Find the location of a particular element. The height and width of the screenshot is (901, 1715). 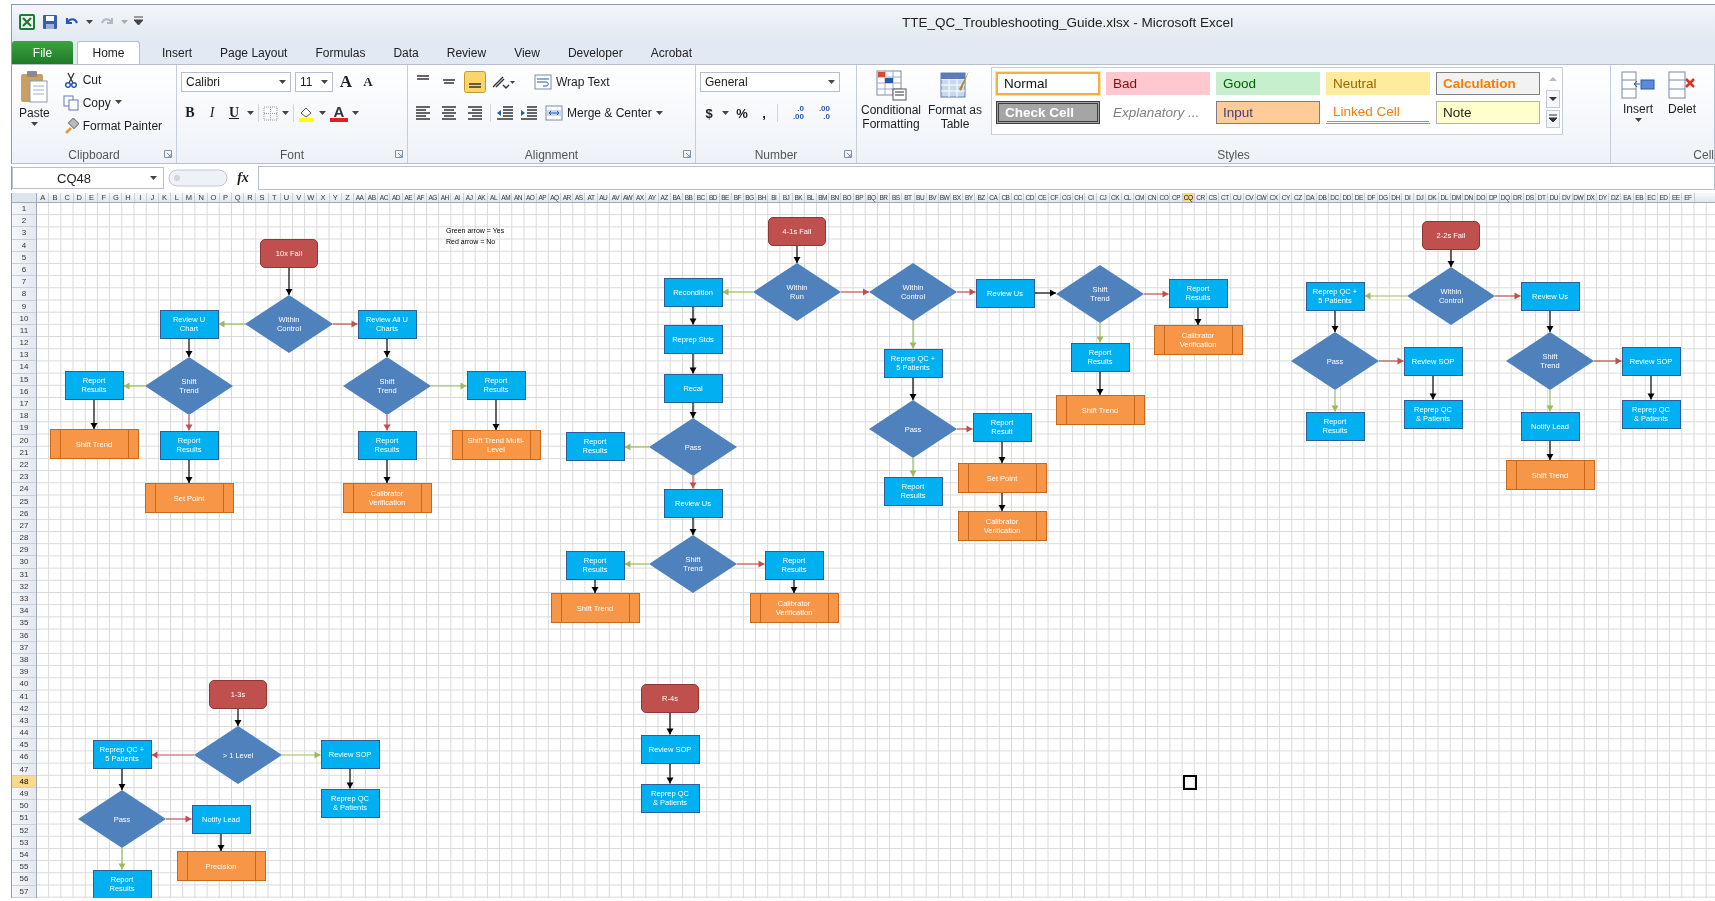

customize-toolbar-icon is located at coordinates (138, 22).